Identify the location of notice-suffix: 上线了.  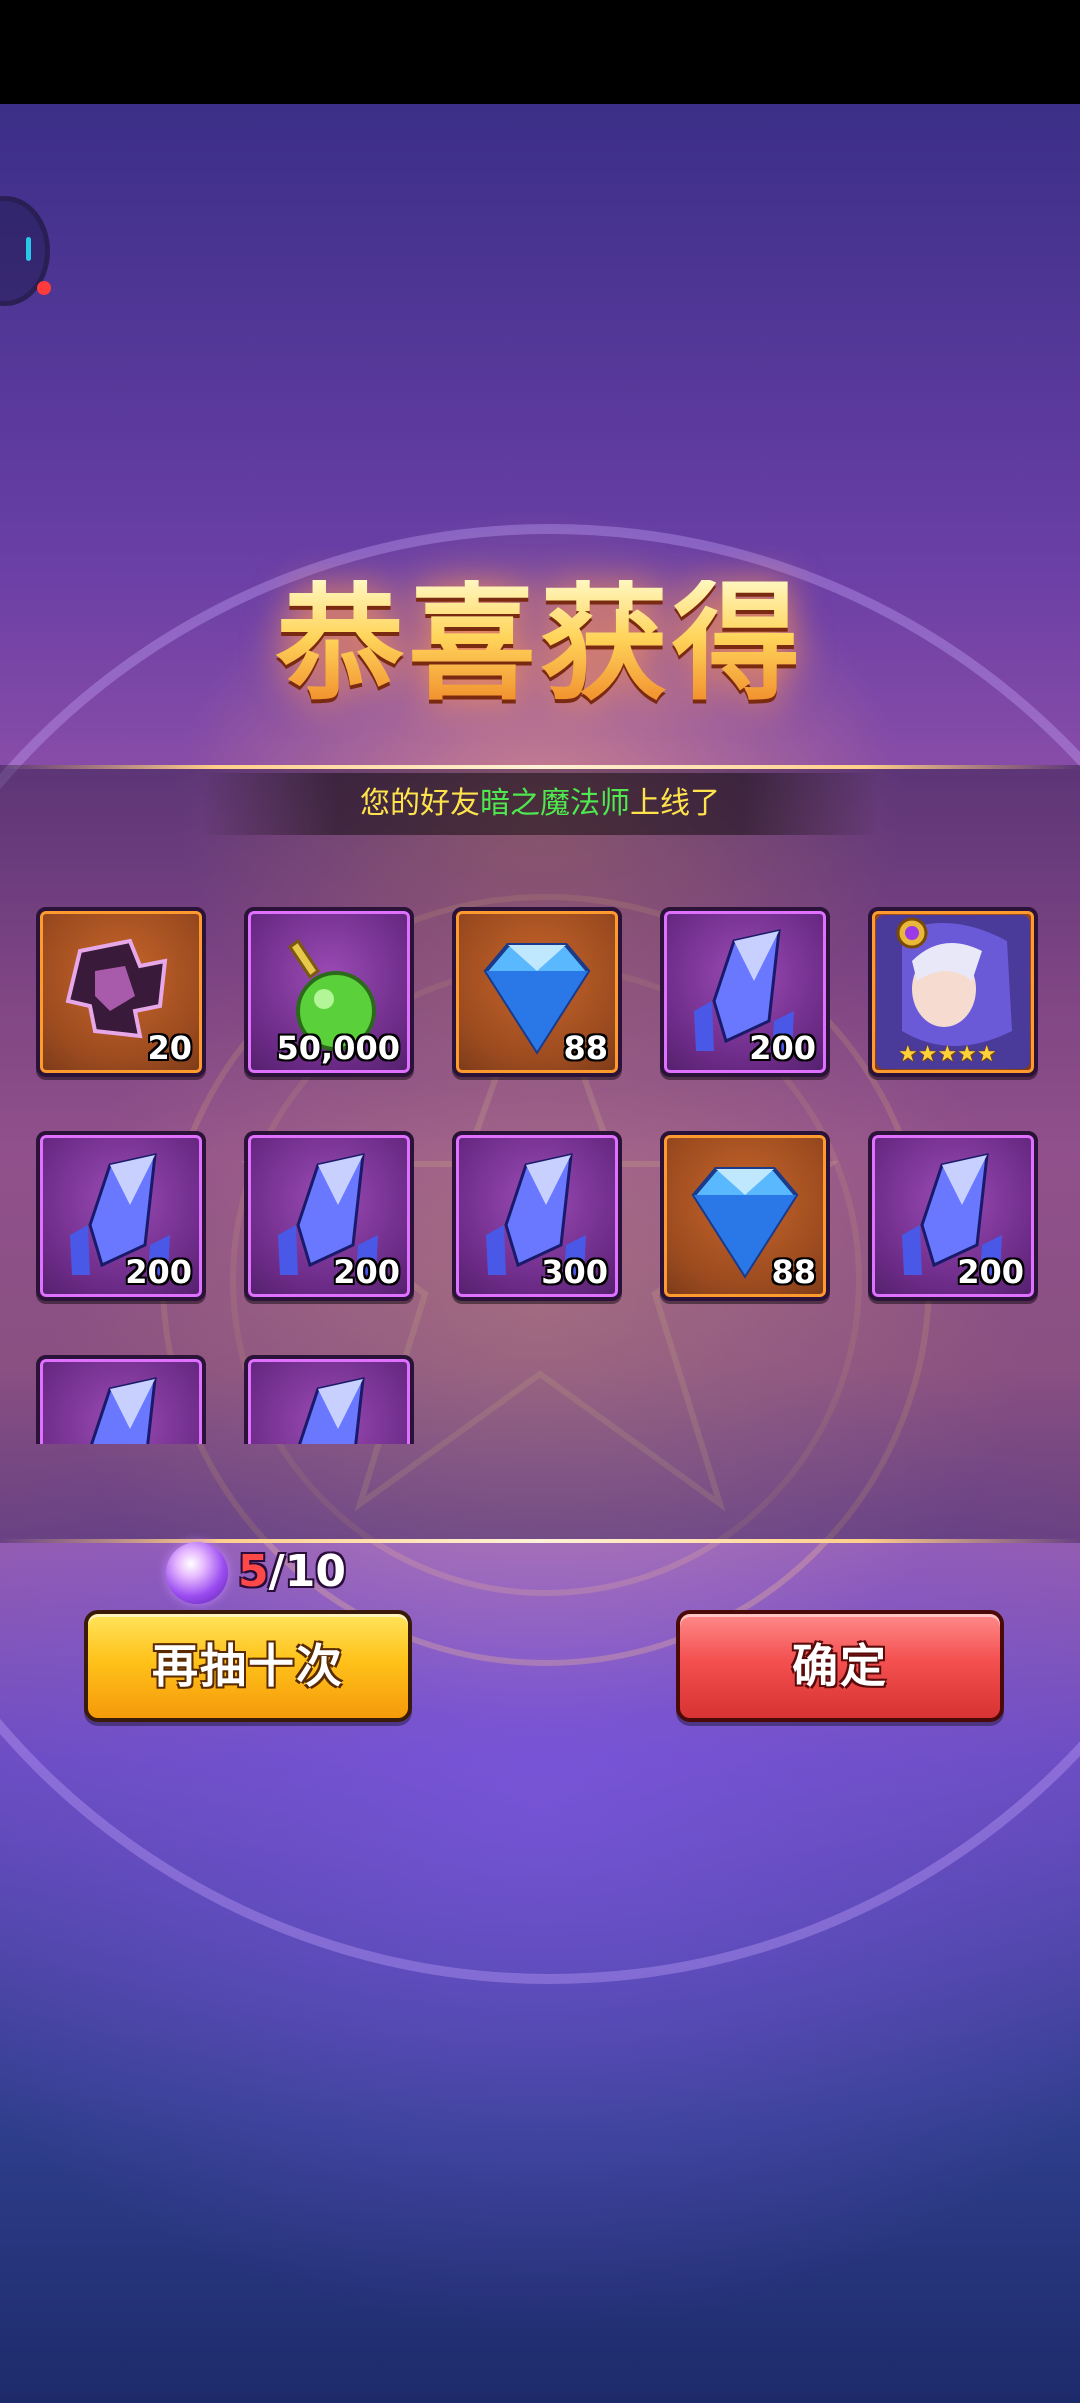
(675, 803).